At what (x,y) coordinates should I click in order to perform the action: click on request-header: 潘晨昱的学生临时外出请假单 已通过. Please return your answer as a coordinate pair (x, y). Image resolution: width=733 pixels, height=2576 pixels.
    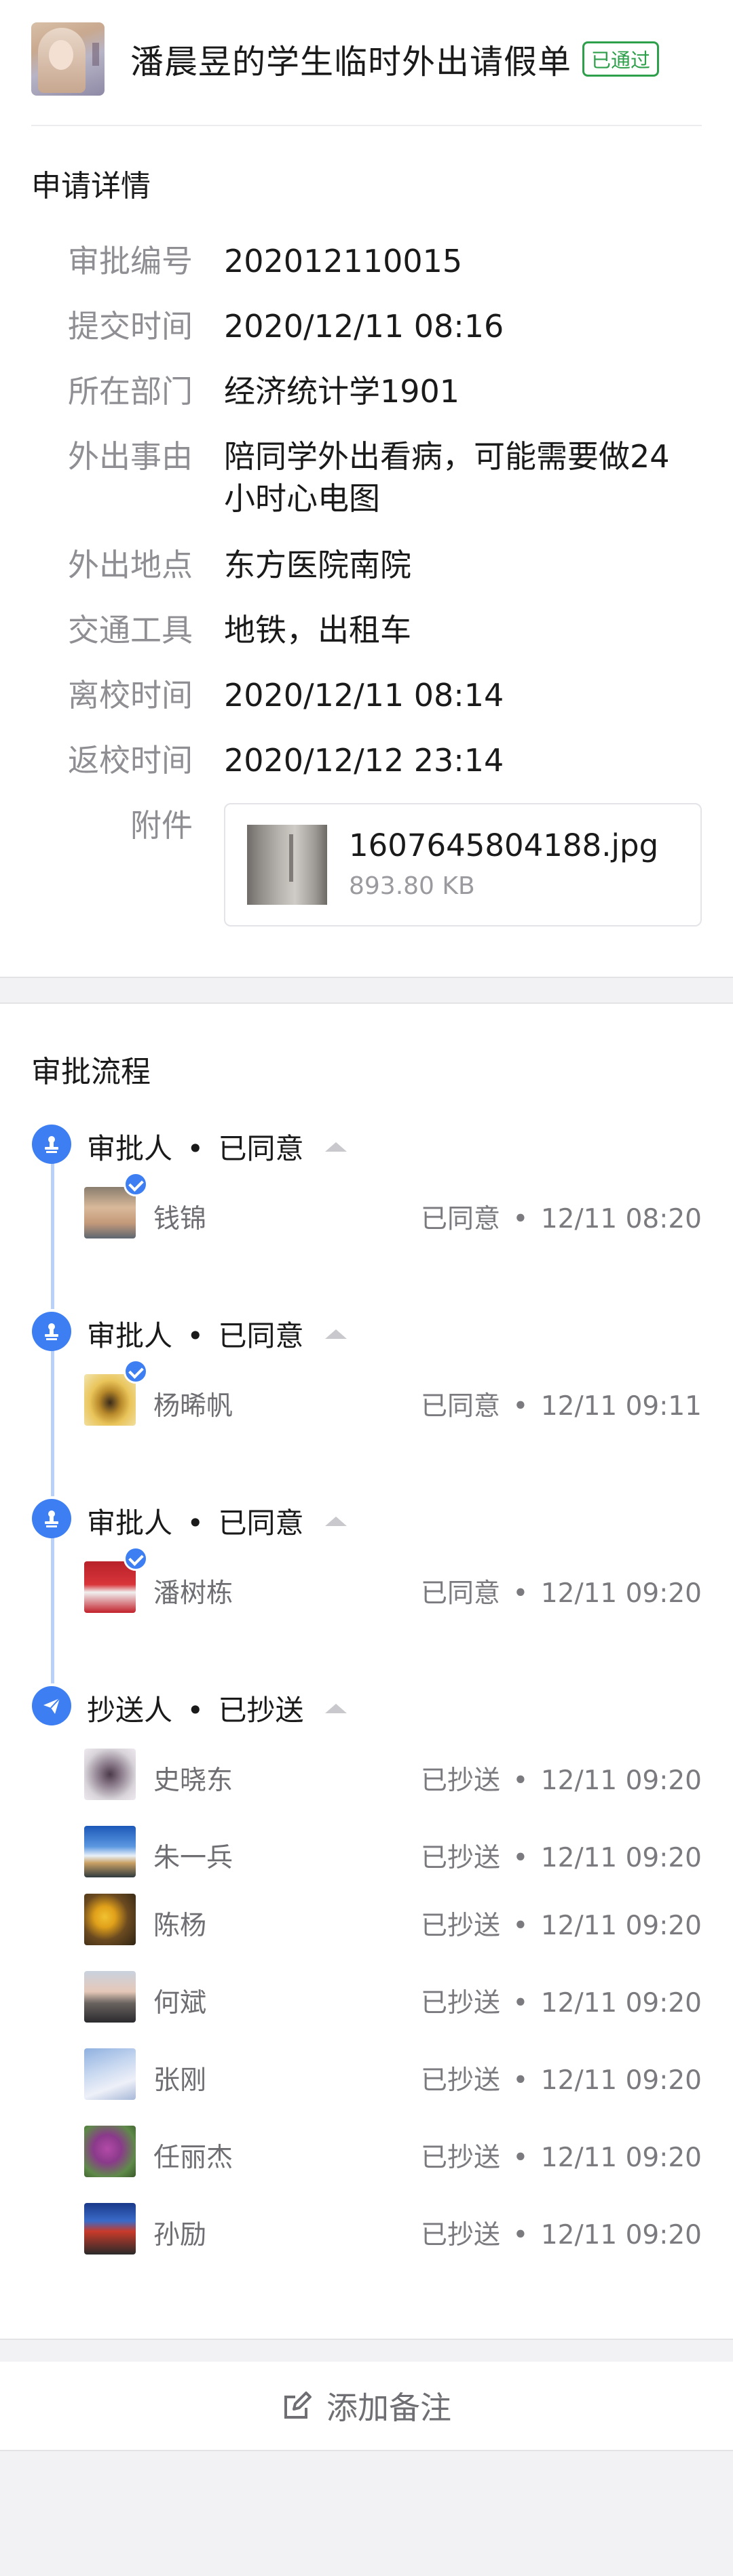
    Looking at the image, I should click on (366, 59).